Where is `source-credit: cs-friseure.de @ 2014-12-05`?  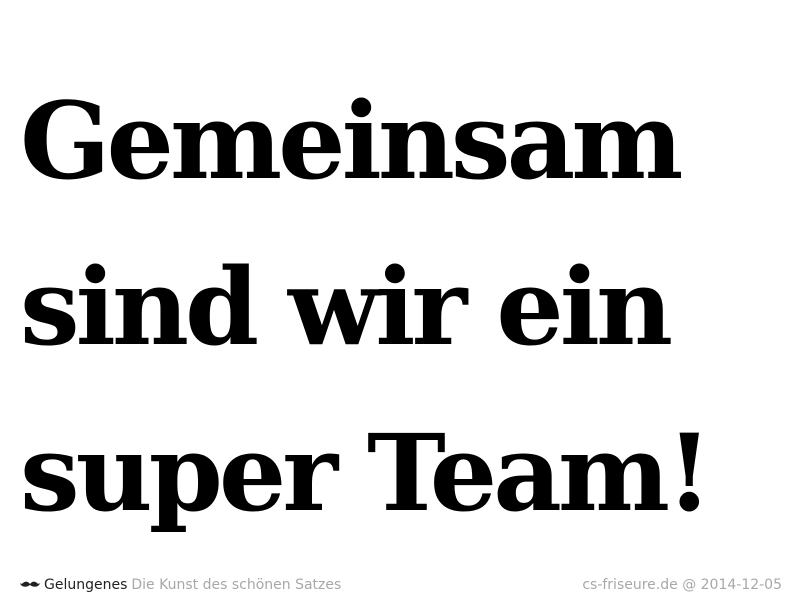 source-credit: cs-friseure.de @ 2014-12-05 is located at coordinates (682, 585).